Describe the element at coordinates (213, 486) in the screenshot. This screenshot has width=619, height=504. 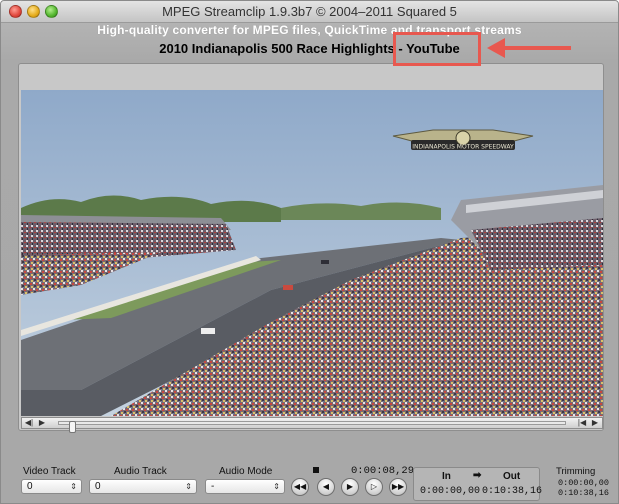
I see `audio-mode-value: -` at that location.